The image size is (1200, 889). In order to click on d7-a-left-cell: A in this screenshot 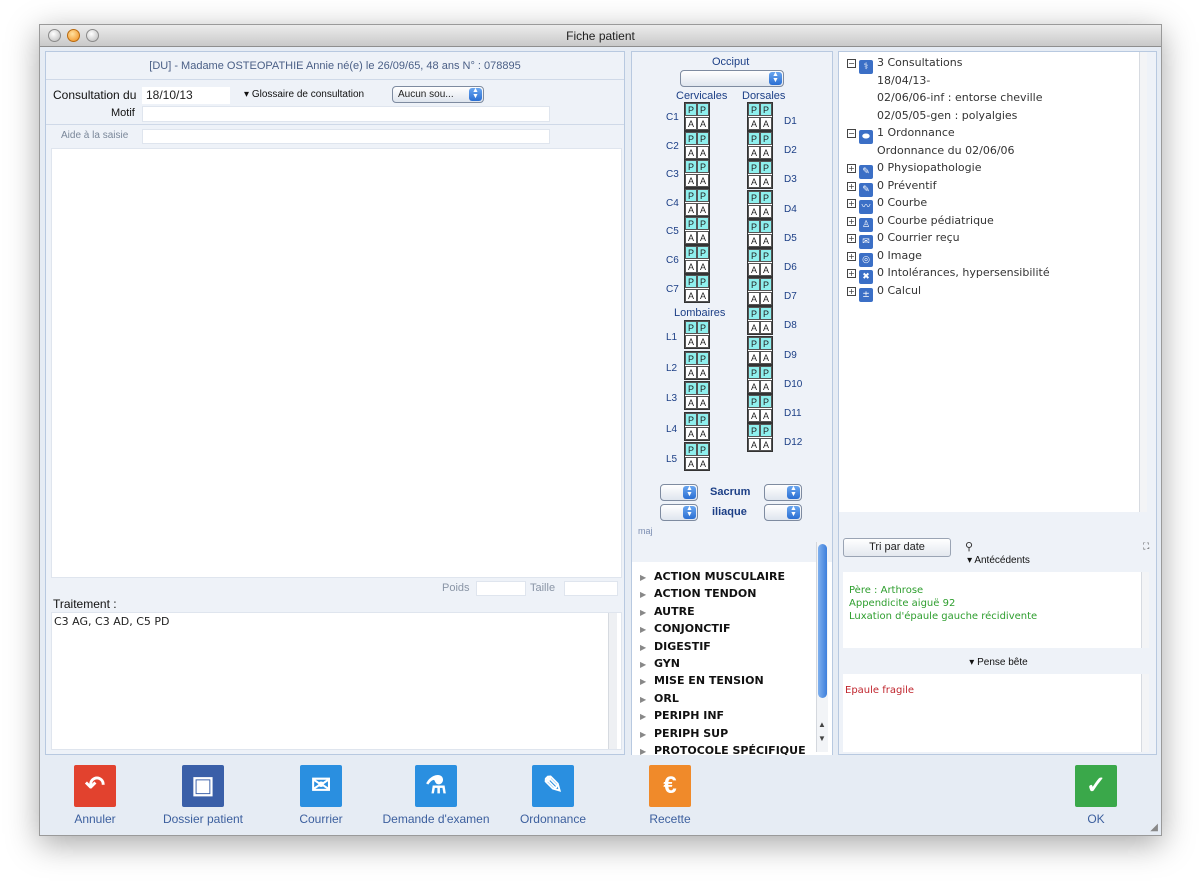, I will do `click(754, 299)`.